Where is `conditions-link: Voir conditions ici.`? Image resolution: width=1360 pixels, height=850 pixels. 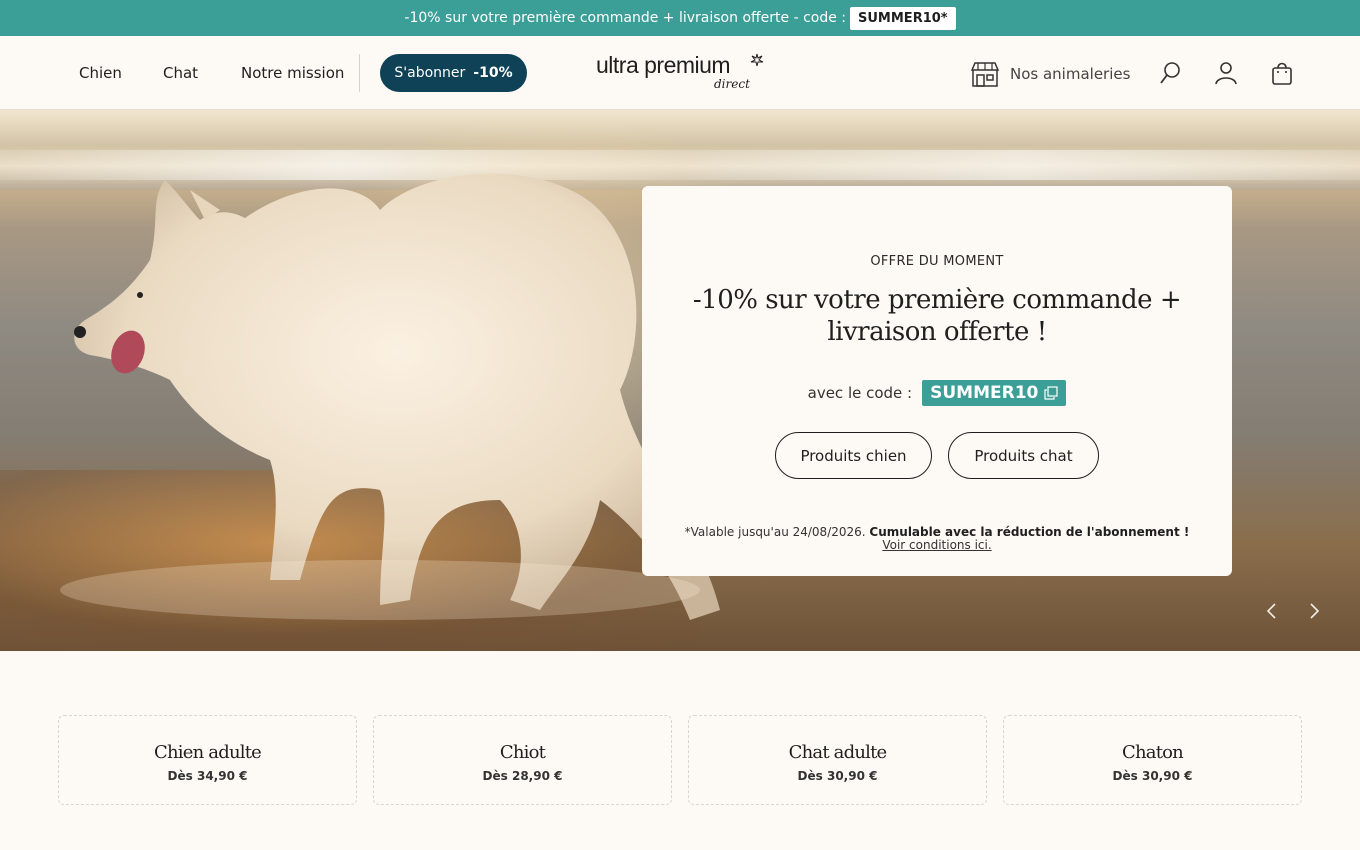 conditions-link: Voir conditions ici. is located at coordinates (936, 545).